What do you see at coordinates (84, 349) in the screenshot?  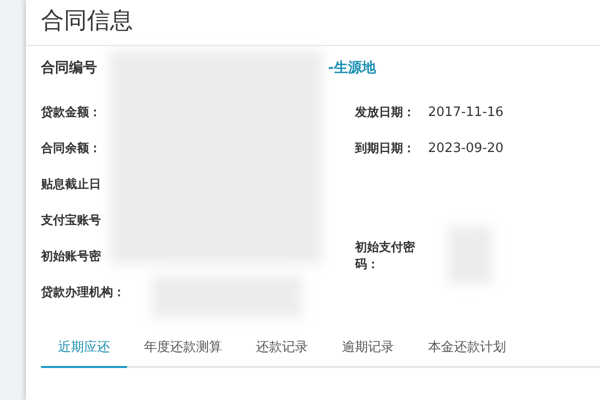 I see `tab: 近期应还` at bounding box center [84, 349].